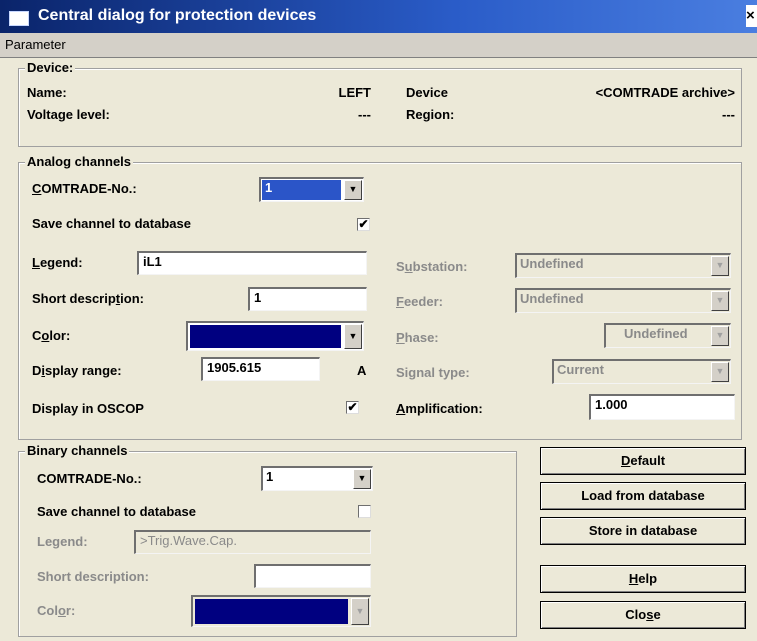  What do you see at coordinates (623, 300) in the screenshot?
I see `feeder-select: Undefined ▼` at bounding box center [623, 300].